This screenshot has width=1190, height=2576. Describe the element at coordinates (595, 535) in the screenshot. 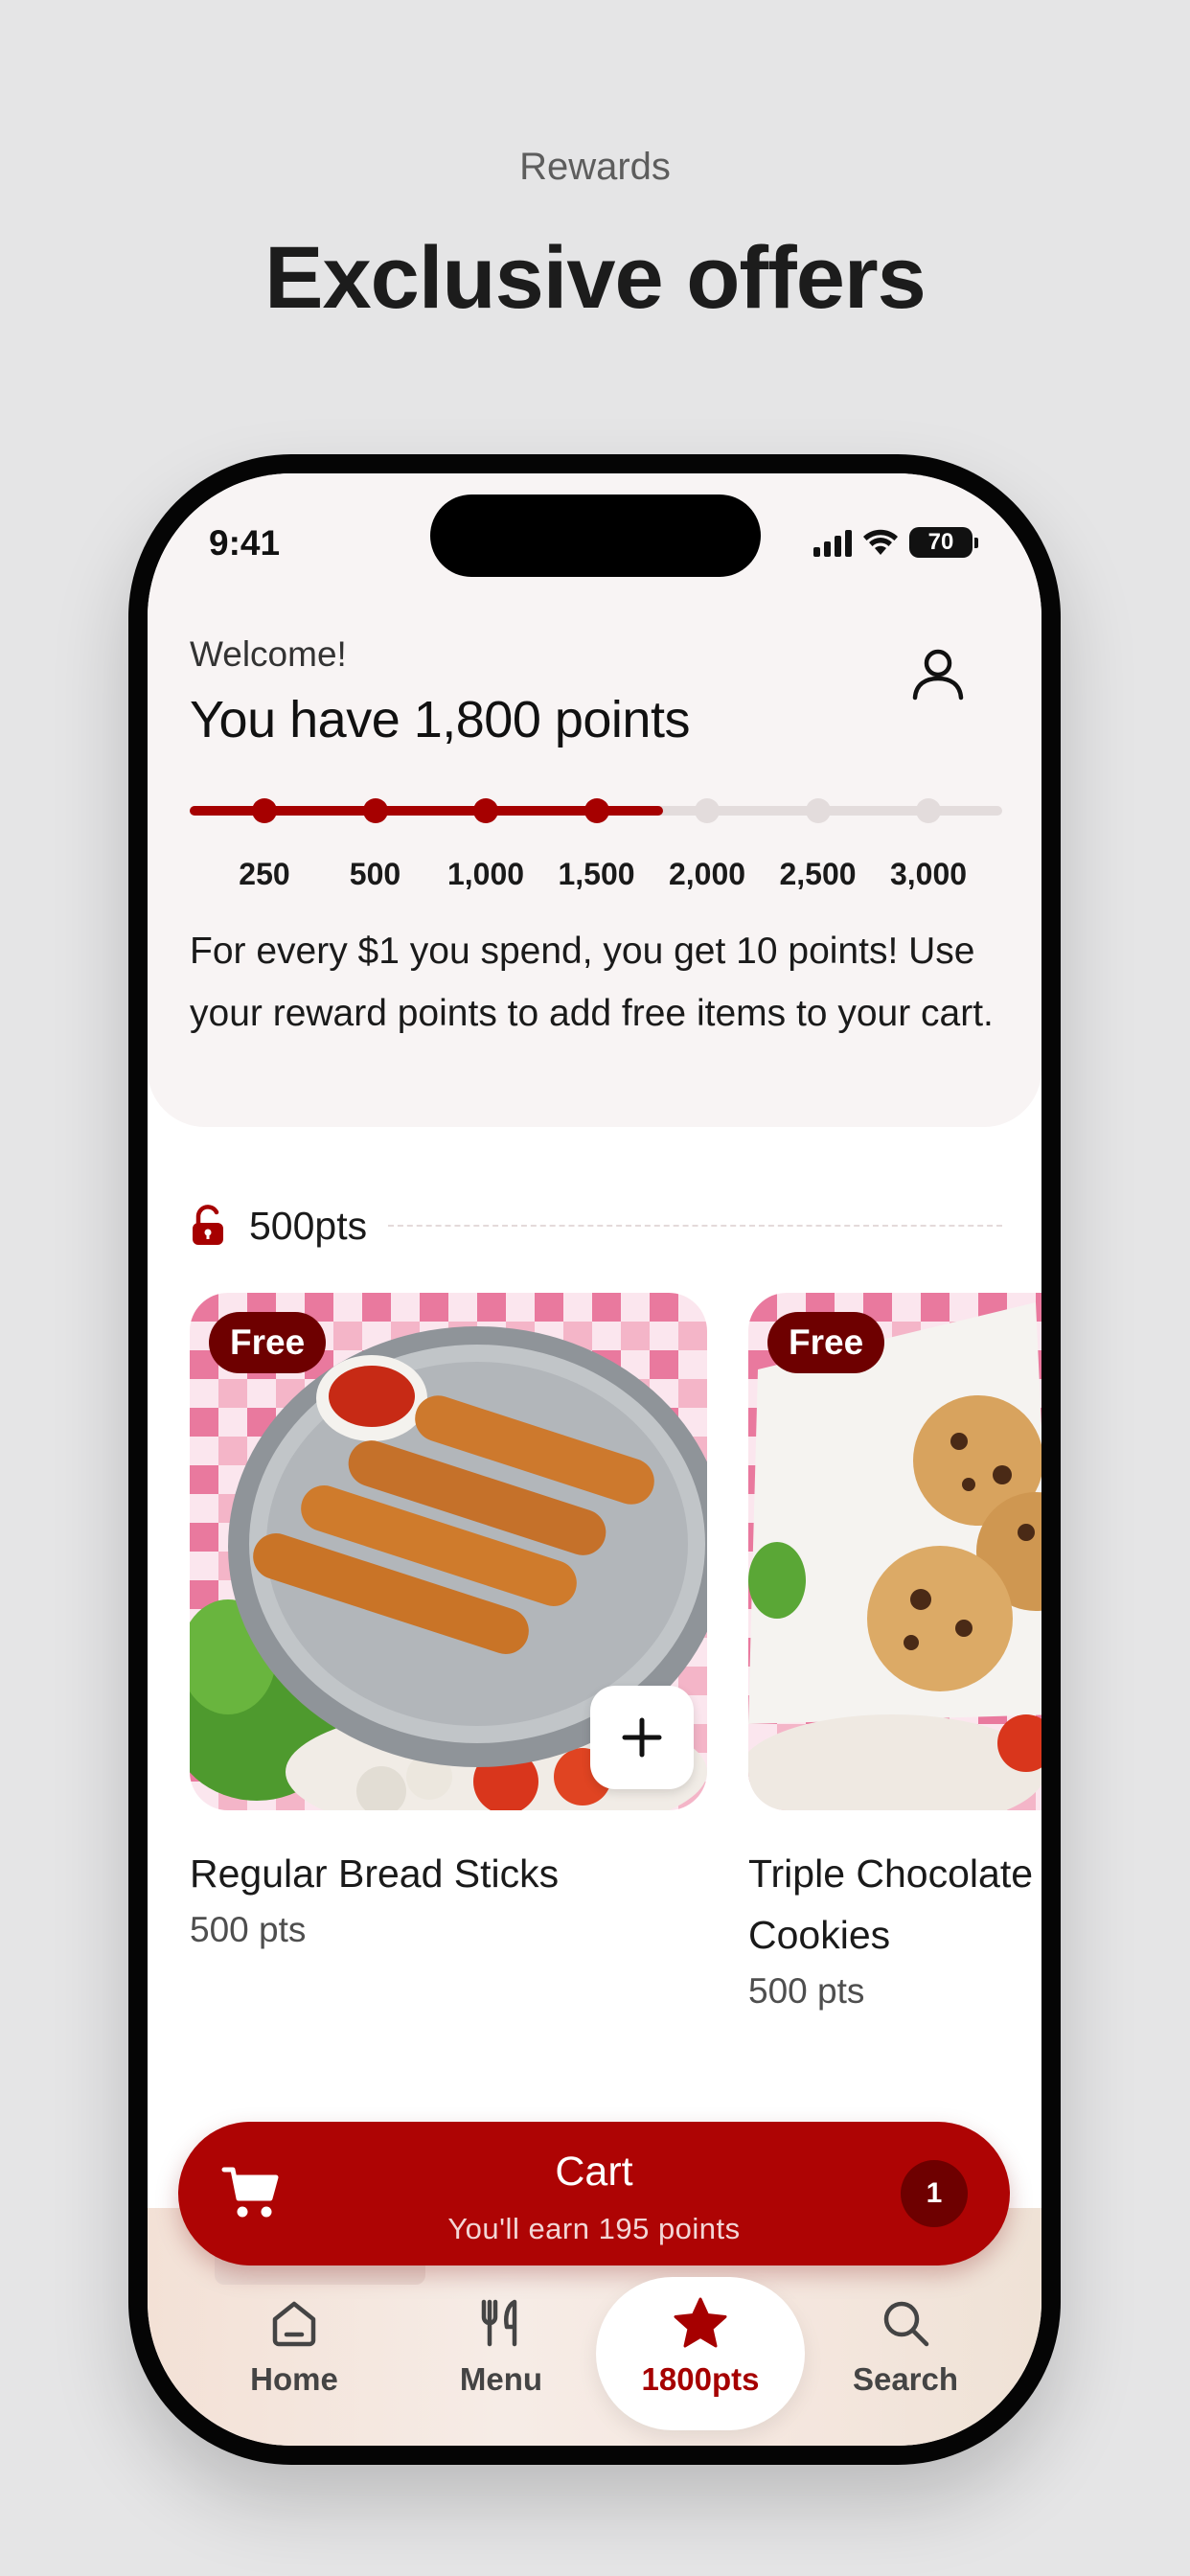

I see `dynamic-island` at that location.